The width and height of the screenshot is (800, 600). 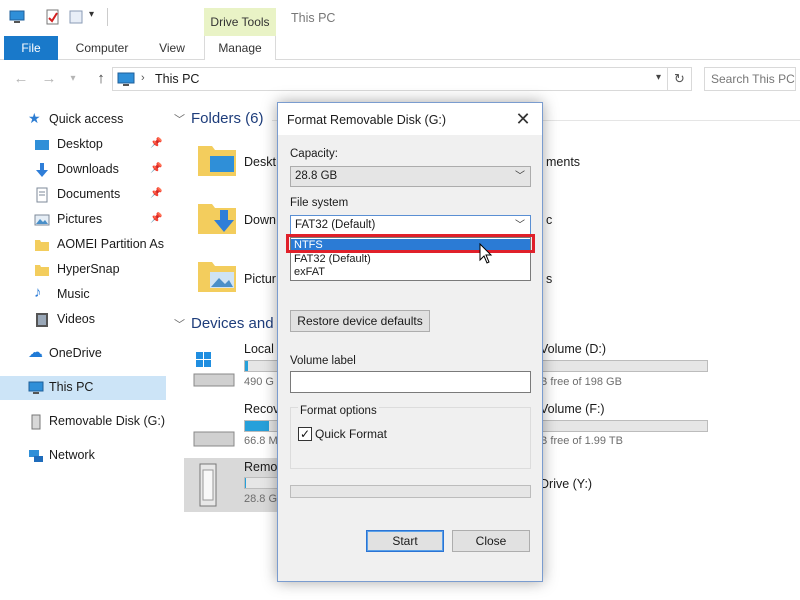 What do you see at coordinates (83, 354) in the screenshot?
I see `nav-onedrive: ☁ OneDrive` at bounding box center [83, 354].